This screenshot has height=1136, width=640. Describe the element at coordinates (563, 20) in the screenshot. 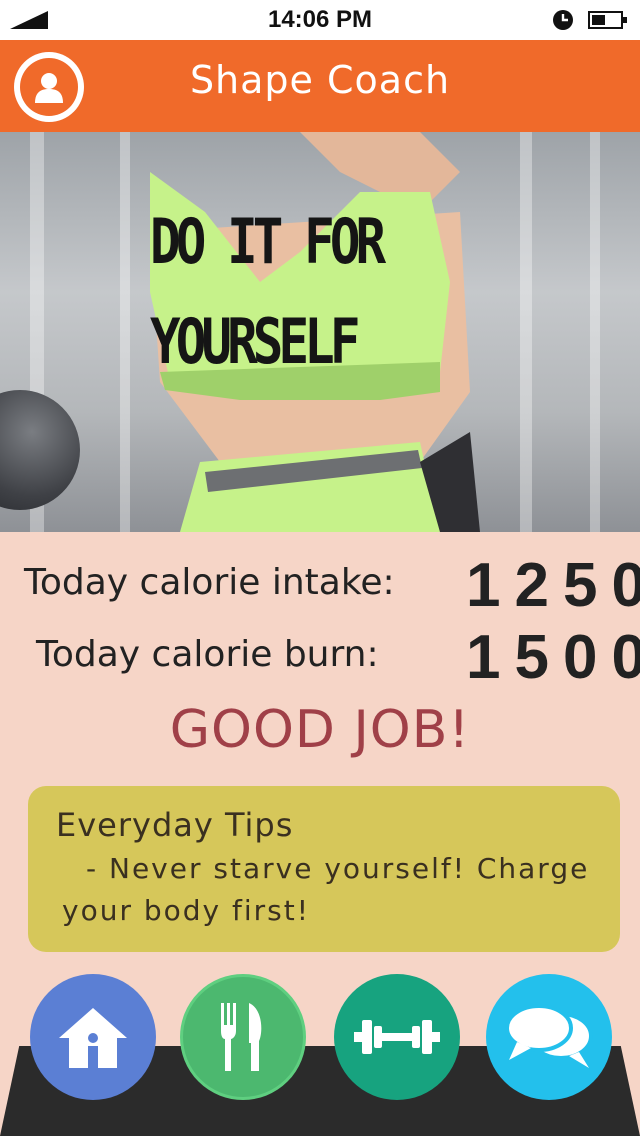

I see `alarm-icon` at that location.